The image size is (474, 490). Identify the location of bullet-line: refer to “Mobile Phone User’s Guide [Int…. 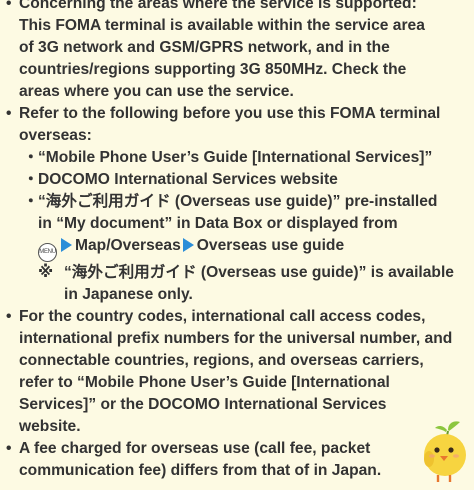
(204, 382).